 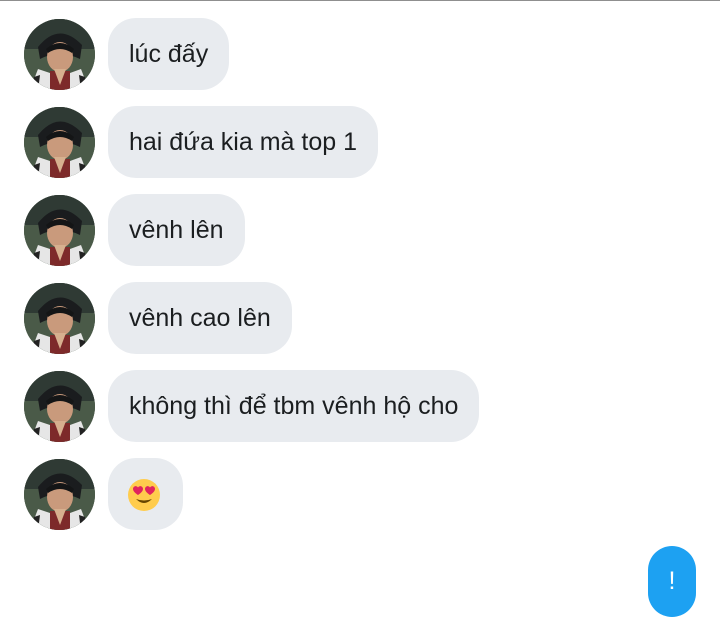 What do you see at coordinates (360, 230) in the screenshot?
I see `message-row: vênh lên` at bounding box center [360, 230].